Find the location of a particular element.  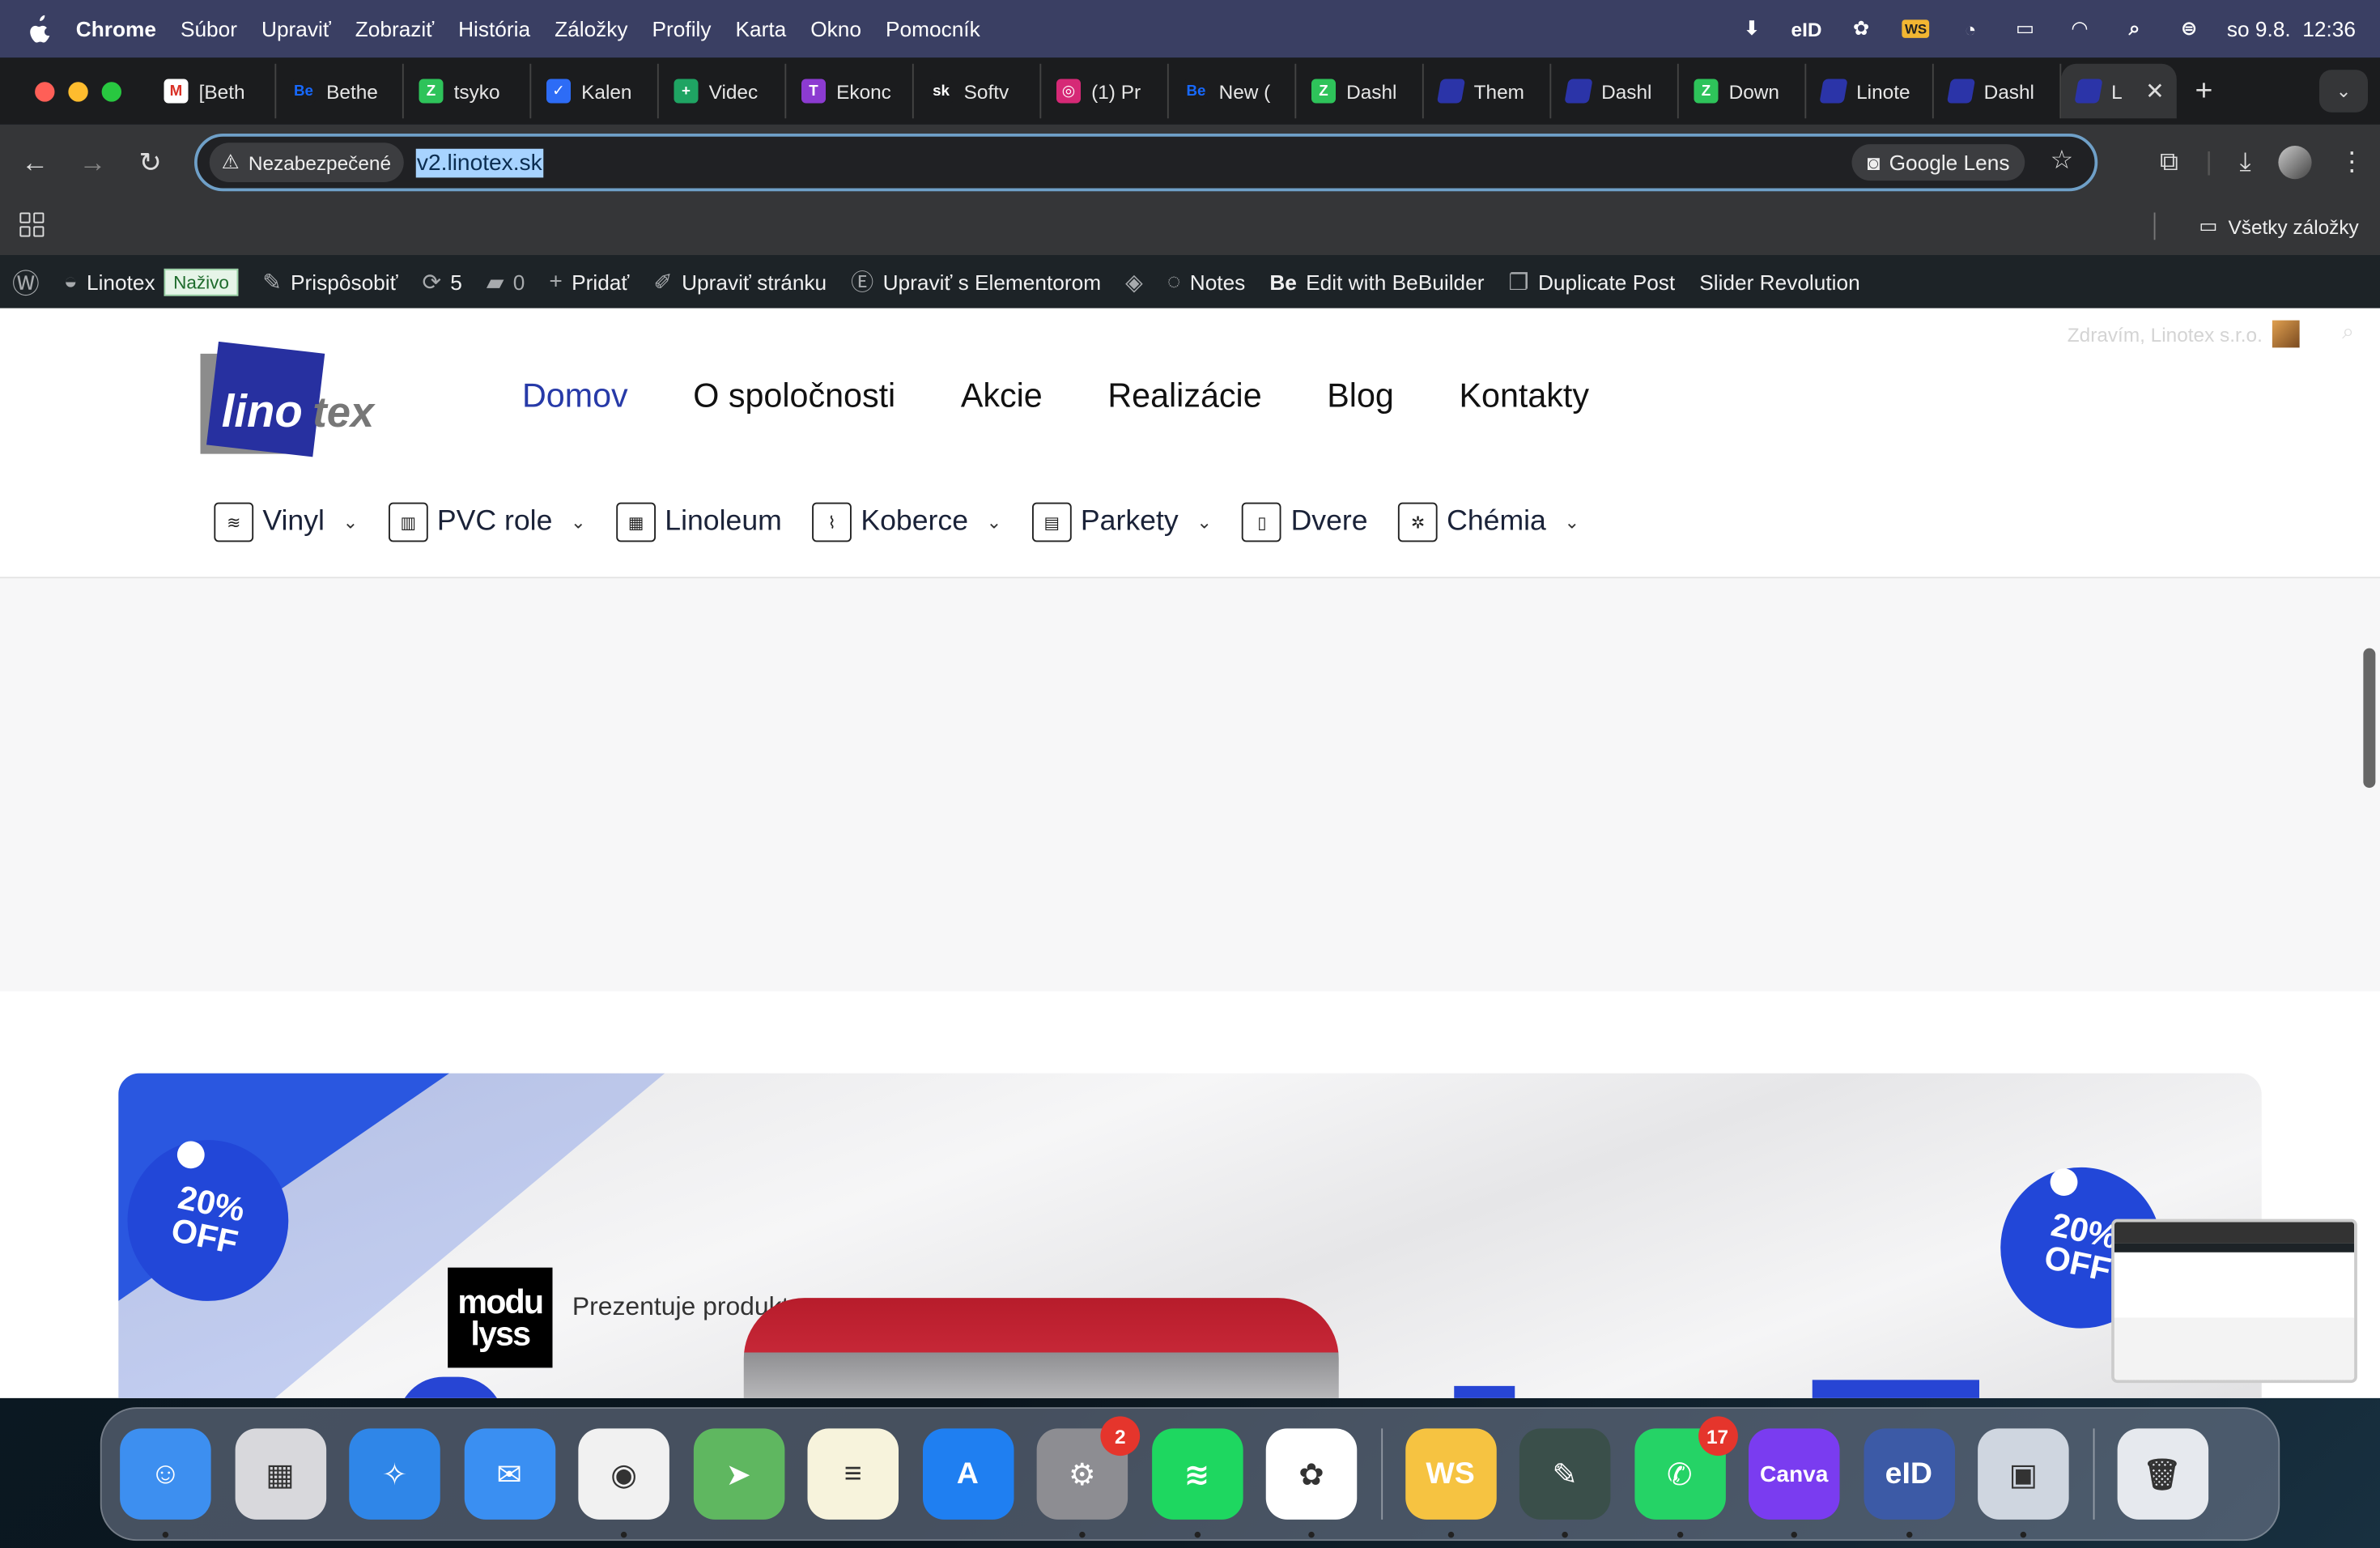

nav-o-spolocnosti: O spoločnosti is located at coordinates (794, 396).